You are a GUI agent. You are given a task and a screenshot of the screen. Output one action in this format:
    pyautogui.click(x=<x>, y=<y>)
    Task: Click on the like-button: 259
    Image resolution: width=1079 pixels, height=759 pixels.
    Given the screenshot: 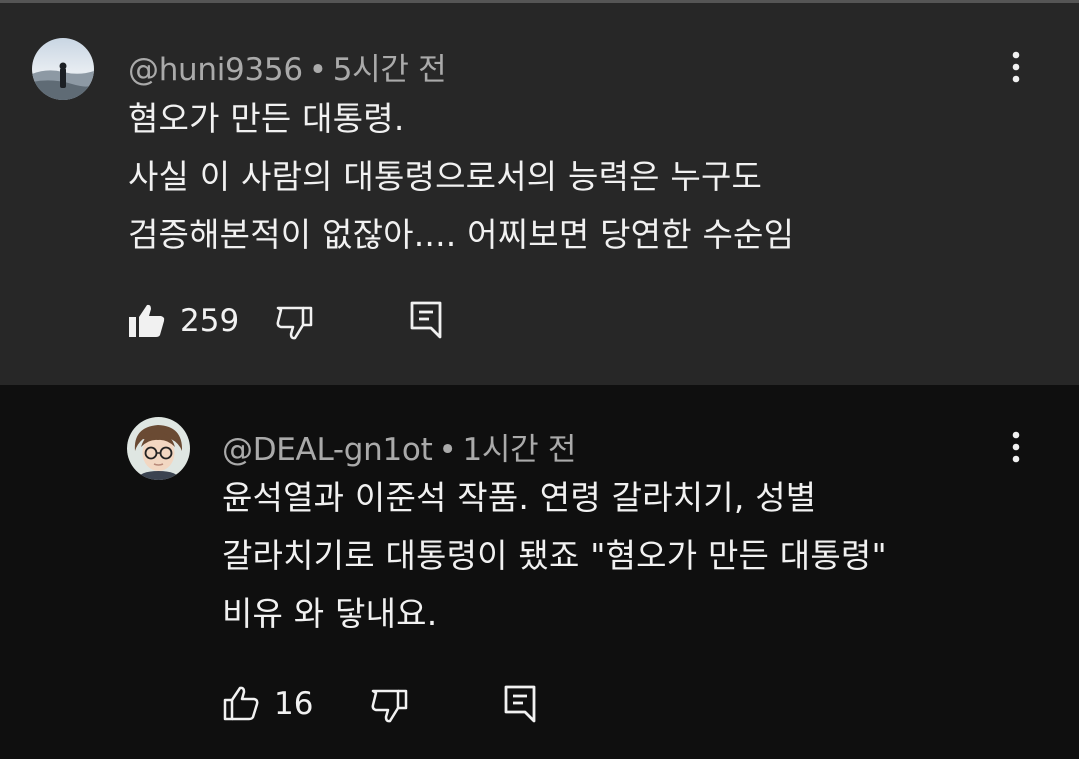 What is the action you would take?
    pyautogui.click(x=183, y=321)
    